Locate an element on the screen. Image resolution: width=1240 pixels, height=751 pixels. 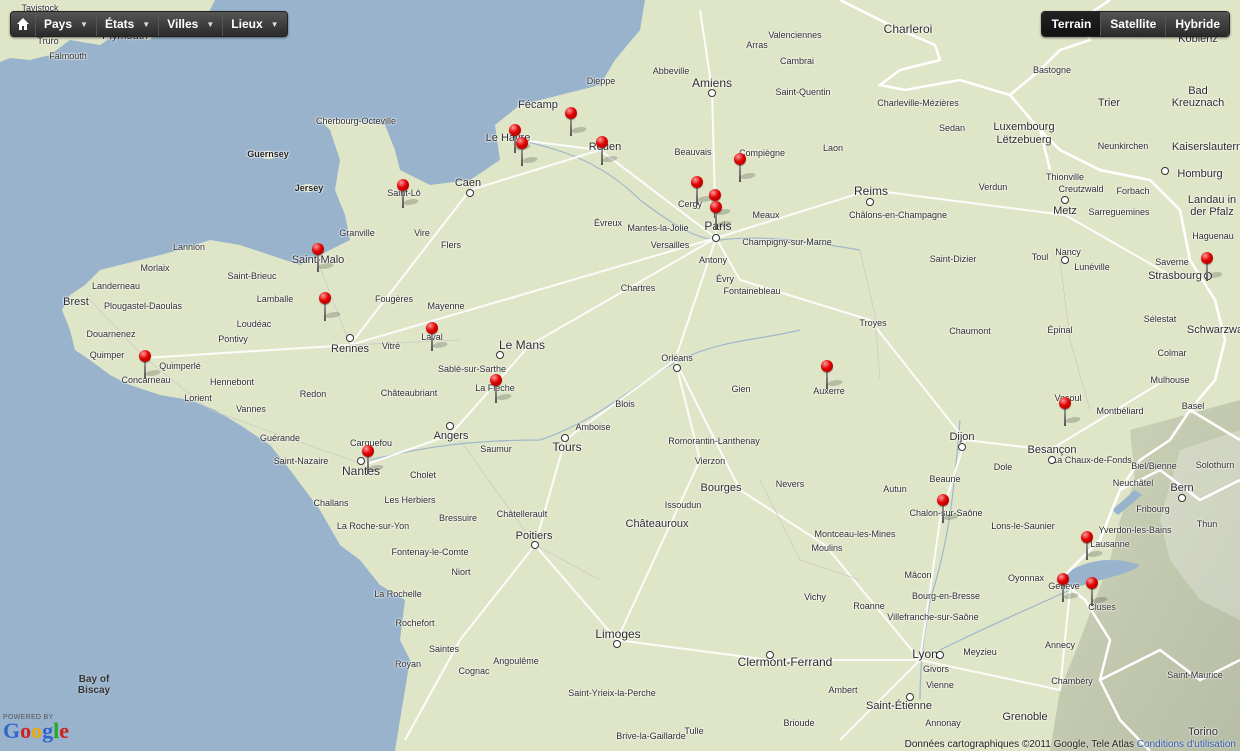
location-filter-bar: Pays ▼ États ▼ Villes ▼ Lieux ▼ is located at coordinates (149, 24).